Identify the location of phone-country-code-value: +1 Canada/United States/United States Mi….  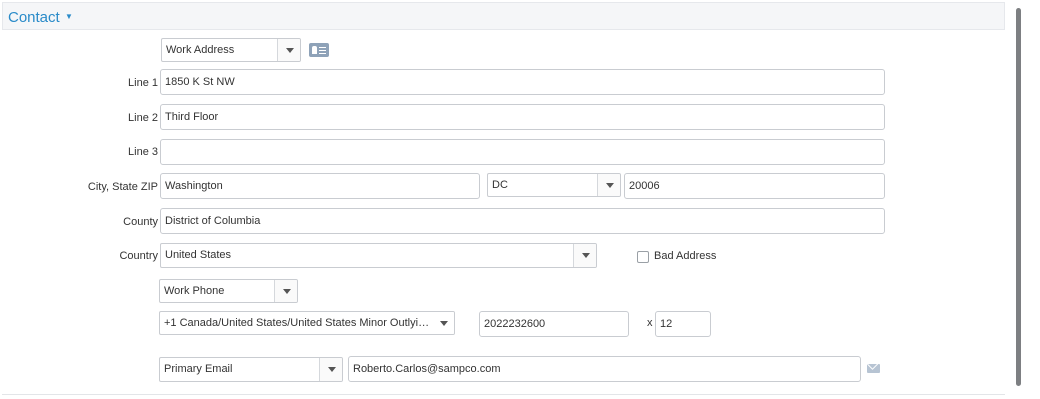
(298, 323).